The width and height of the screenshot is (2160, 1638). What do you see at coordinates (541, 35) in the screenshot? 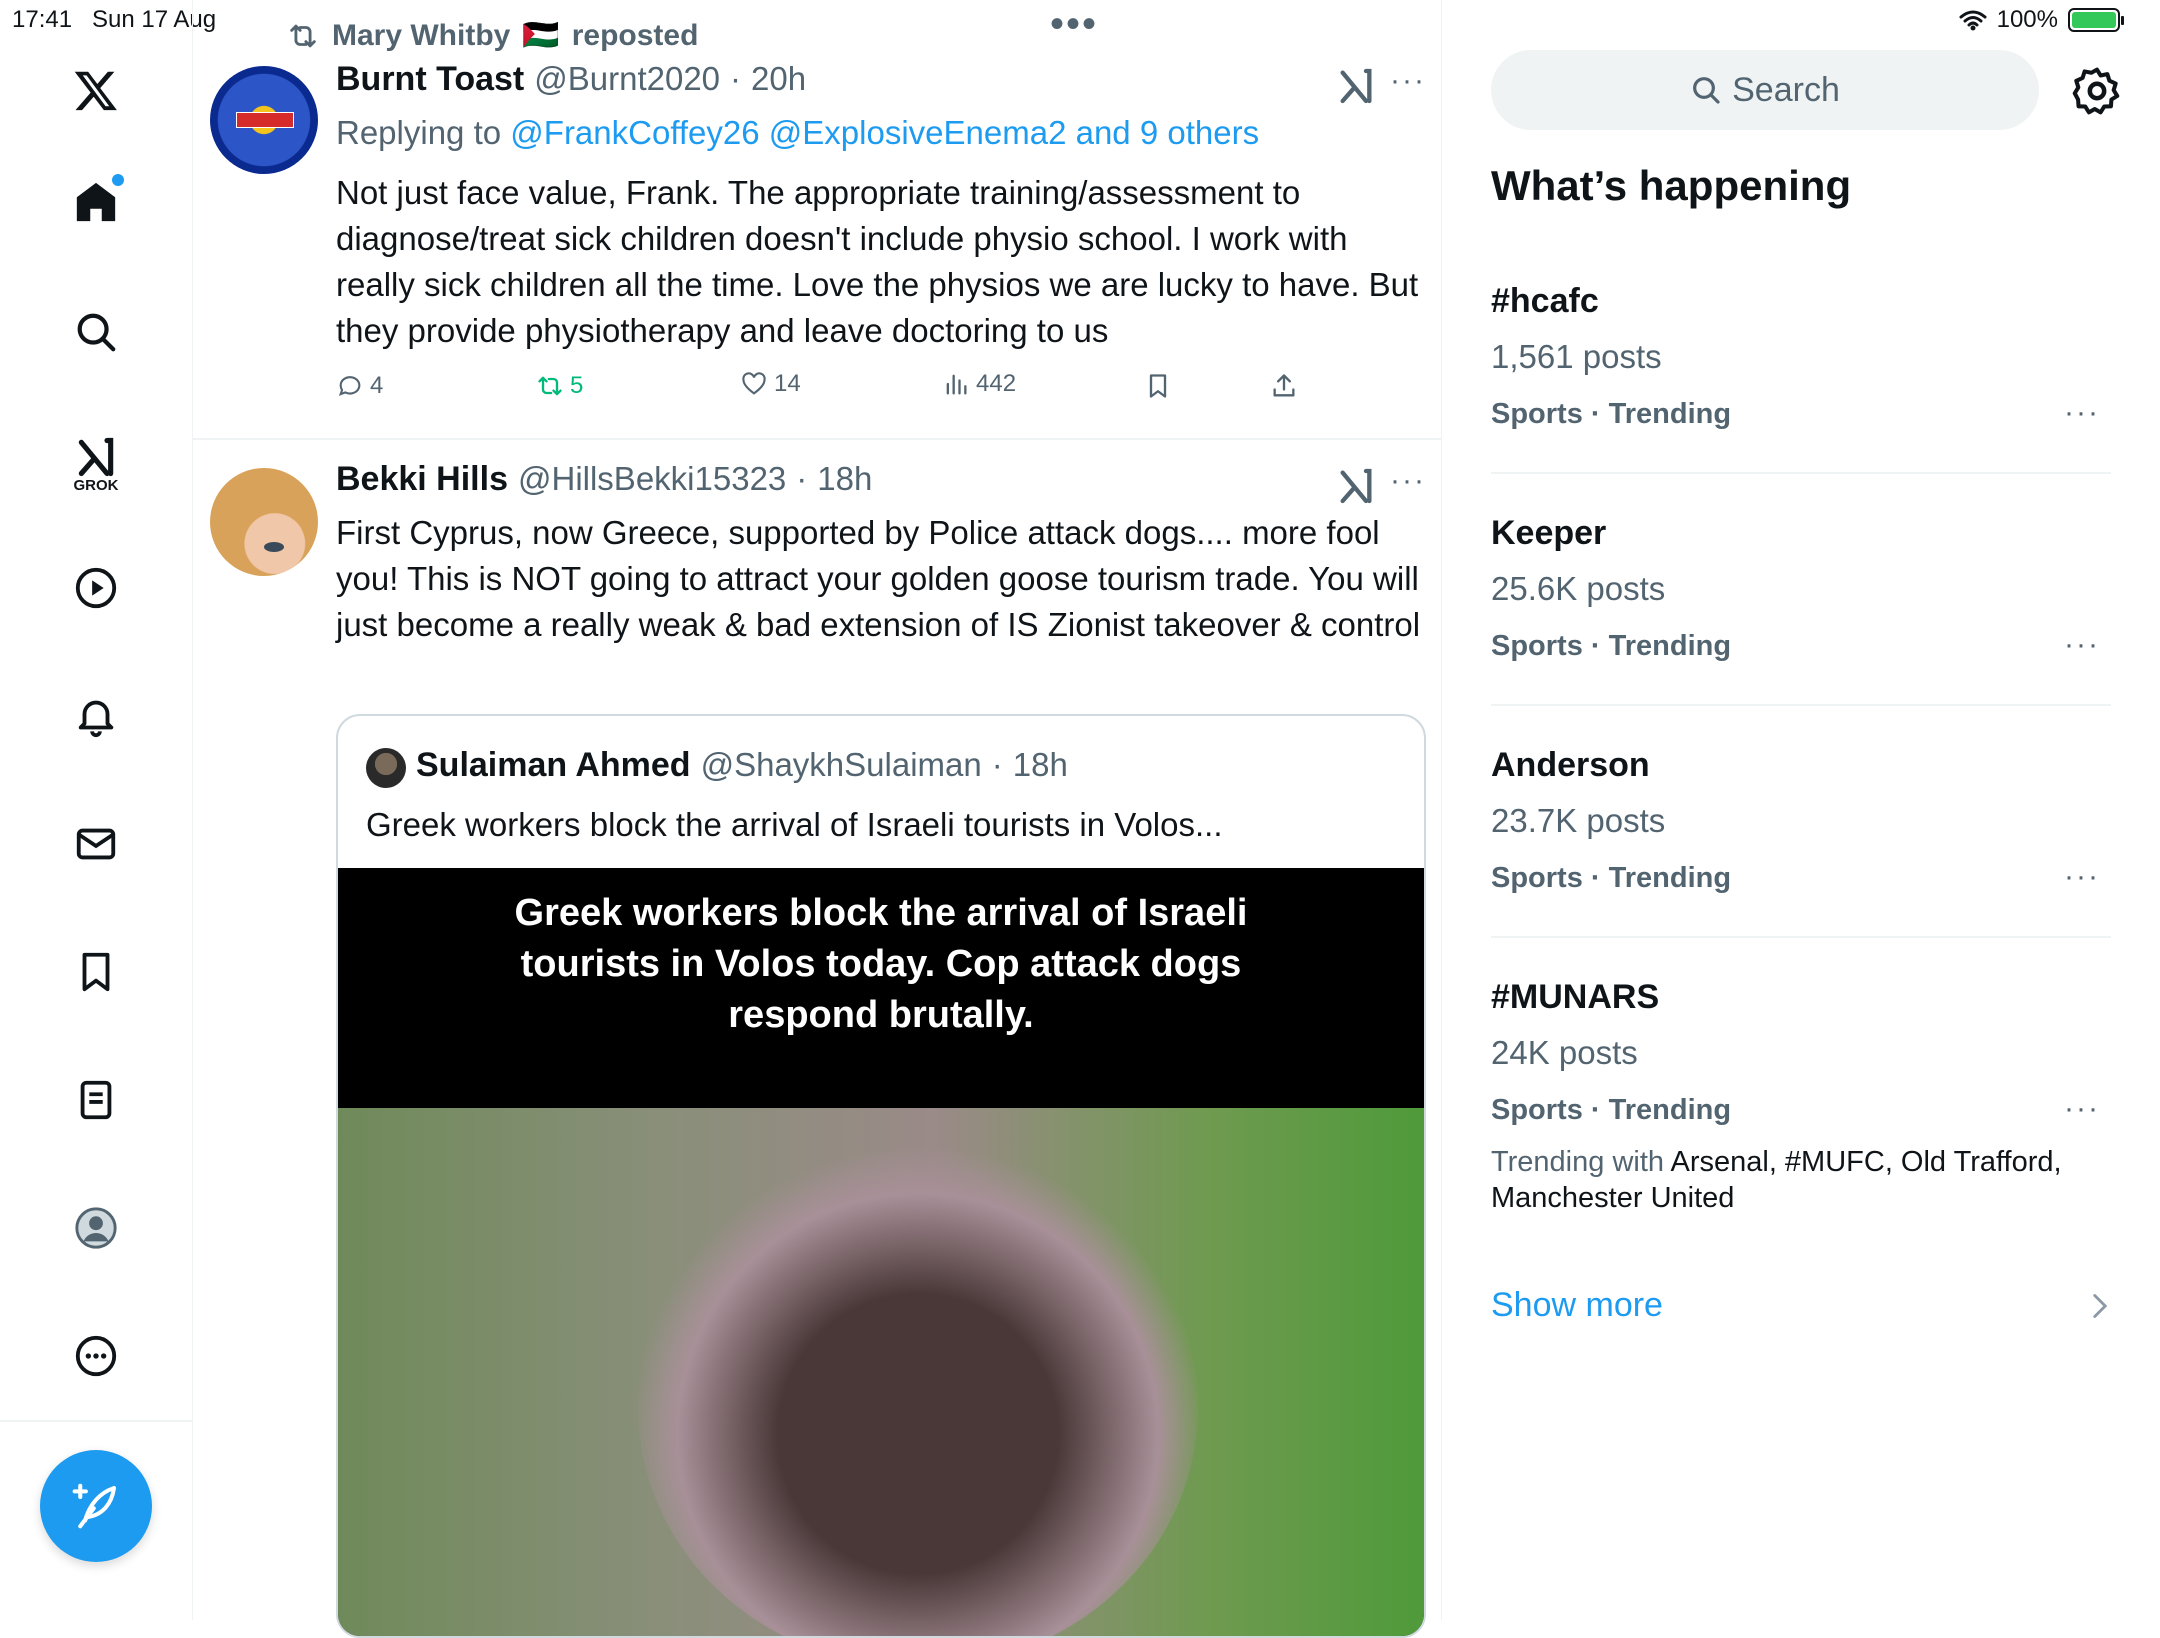
I see `flag-emoji: 🇵🇸` at bounding box center [541, 35].